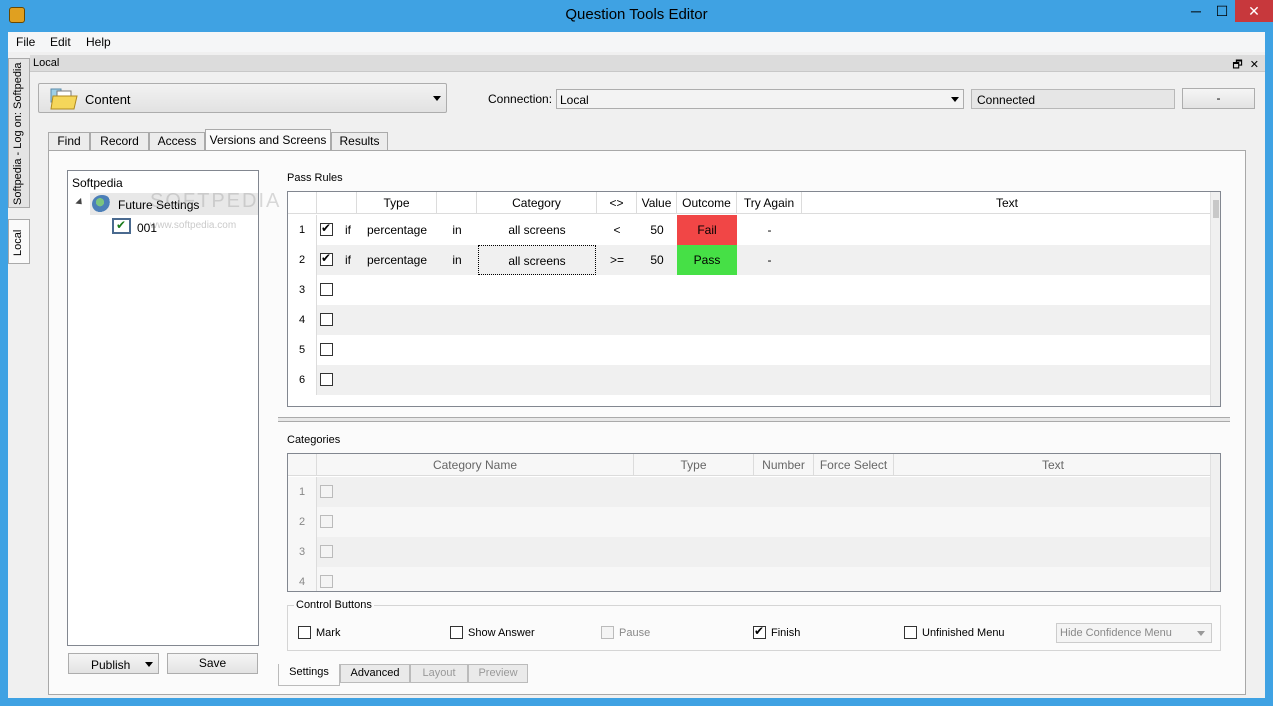 This screenshot has width=1273, height=706. What do you see at coordinates (98, 42) in the screenshot?
I see `menu-help: Help` at bounding box center [98, 42].